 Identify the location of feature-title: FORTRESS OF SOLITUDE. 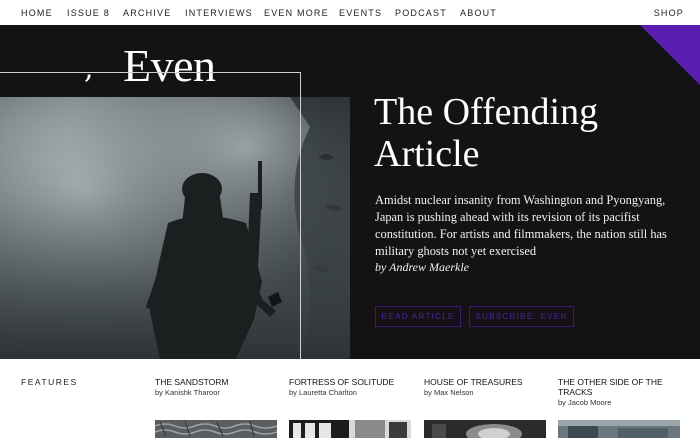
(342, 382).